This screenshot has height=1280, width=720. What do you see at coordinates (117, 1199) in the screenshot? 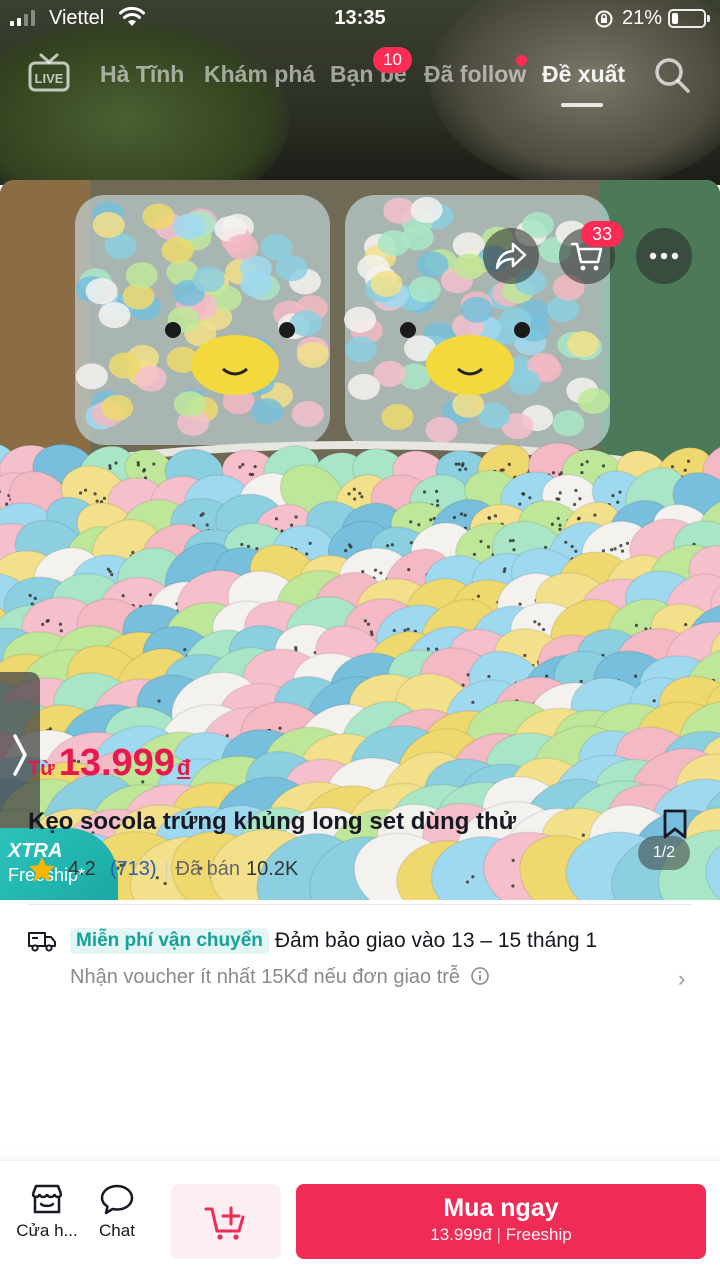
I see `chat-bubble-icon` at bounding box center [117, 1199].